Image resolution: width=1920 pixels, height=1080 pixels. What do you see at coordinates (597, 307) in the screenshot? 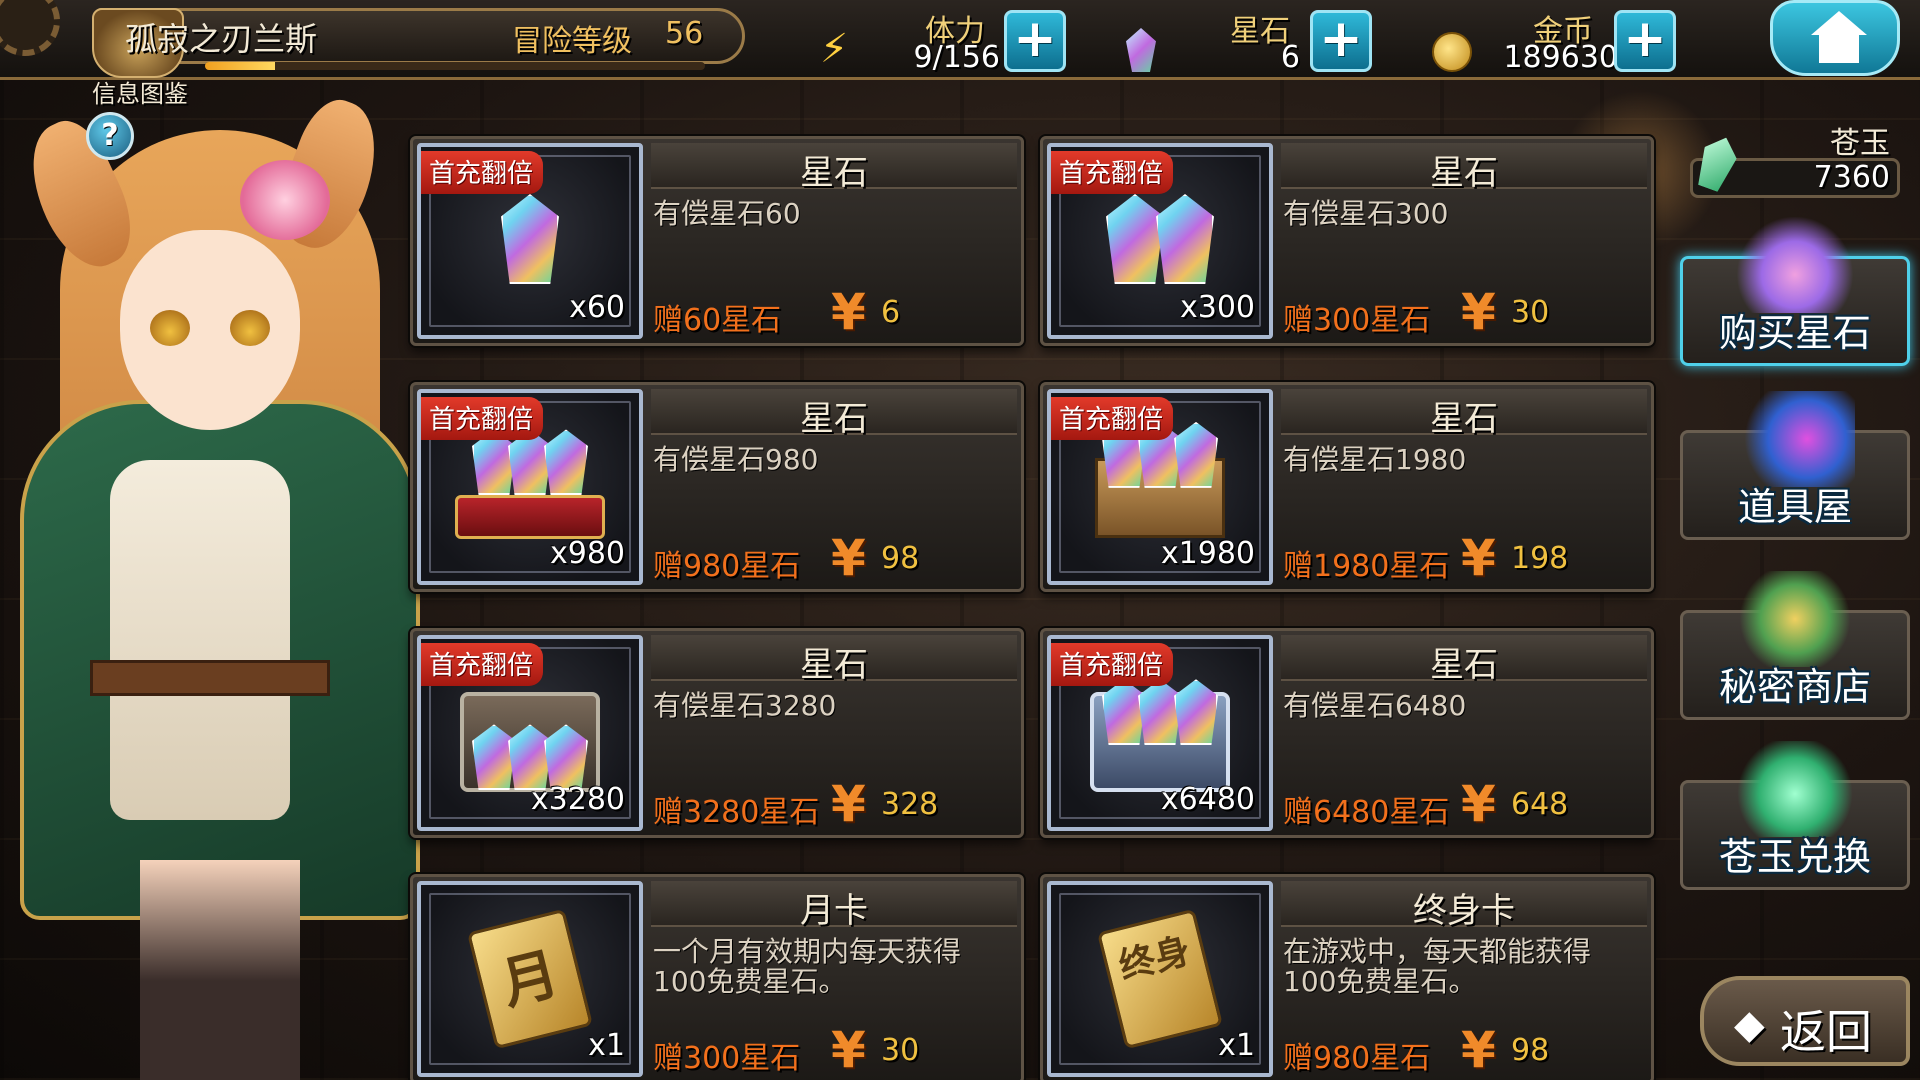
I see `product-quantity: x60` at bounding box center [597, 307].